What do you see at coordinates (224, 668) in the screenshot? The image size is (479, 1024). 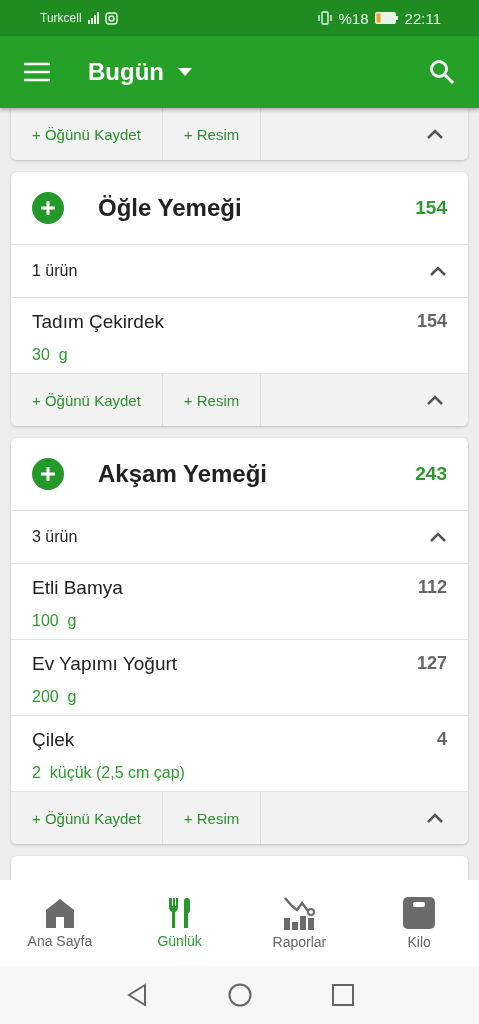 I see `food-name: Ev Yapımı Yoğurt` at bounding box center [224, 668].